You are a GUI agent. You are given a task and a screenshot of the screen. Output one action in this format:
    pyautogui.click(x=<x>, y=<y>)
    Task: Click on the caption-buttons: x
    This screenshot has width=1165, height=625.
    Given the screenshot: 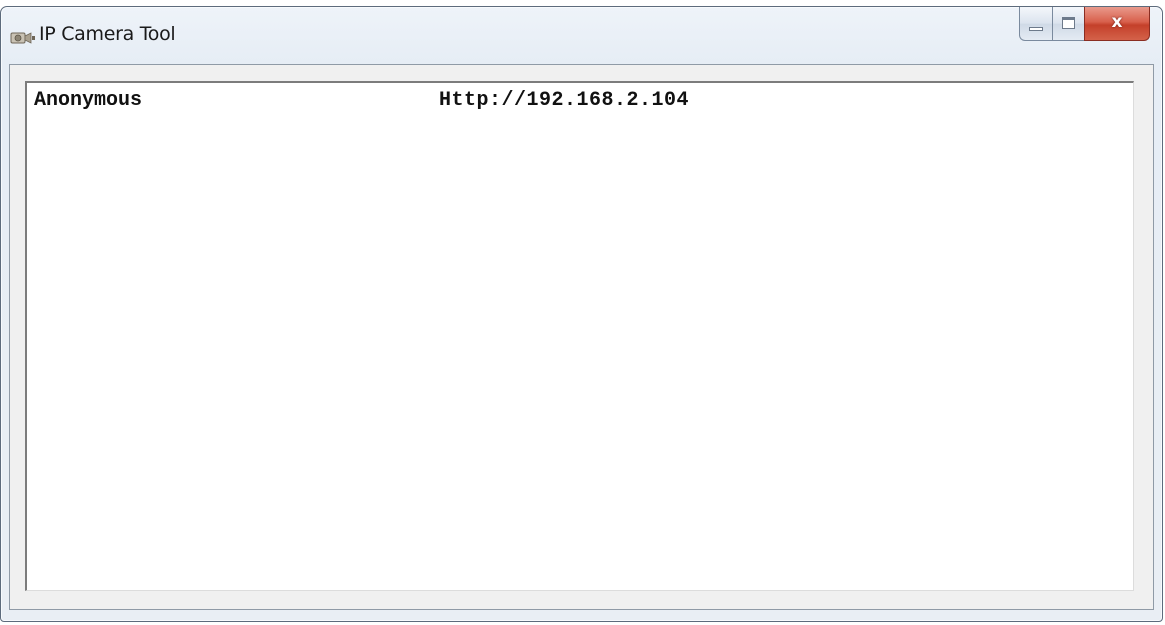 What is the action you would take?
    pyautogui.click(x=1084, y=25)
    